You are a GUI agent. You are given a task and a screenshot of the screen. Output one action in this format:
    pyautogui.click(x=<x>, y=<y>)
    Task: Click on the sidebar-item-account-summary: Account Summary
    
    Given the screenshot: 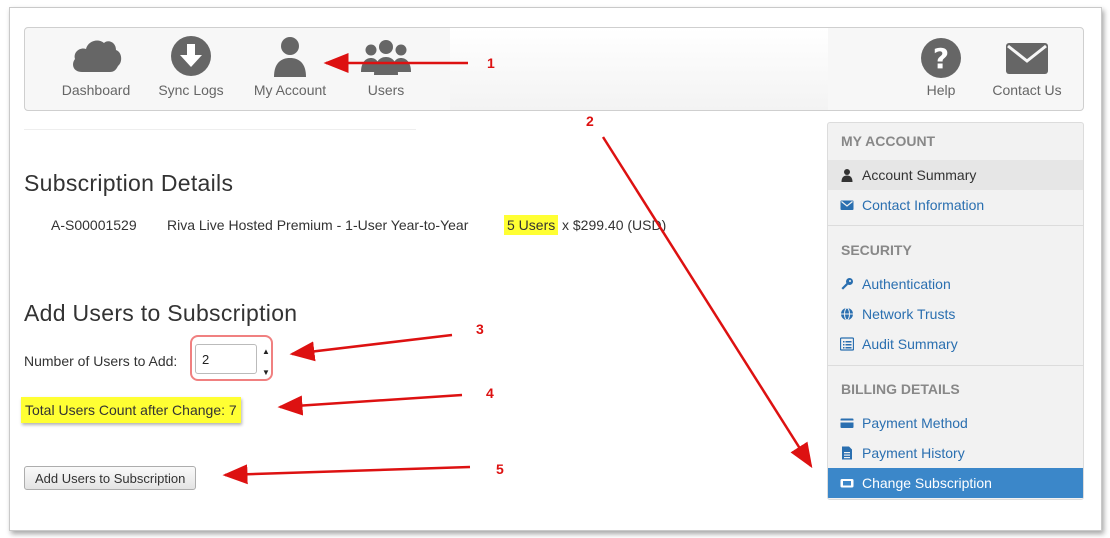 What is the action you would take?
    pyautogui.click(x=955, y=175)
    